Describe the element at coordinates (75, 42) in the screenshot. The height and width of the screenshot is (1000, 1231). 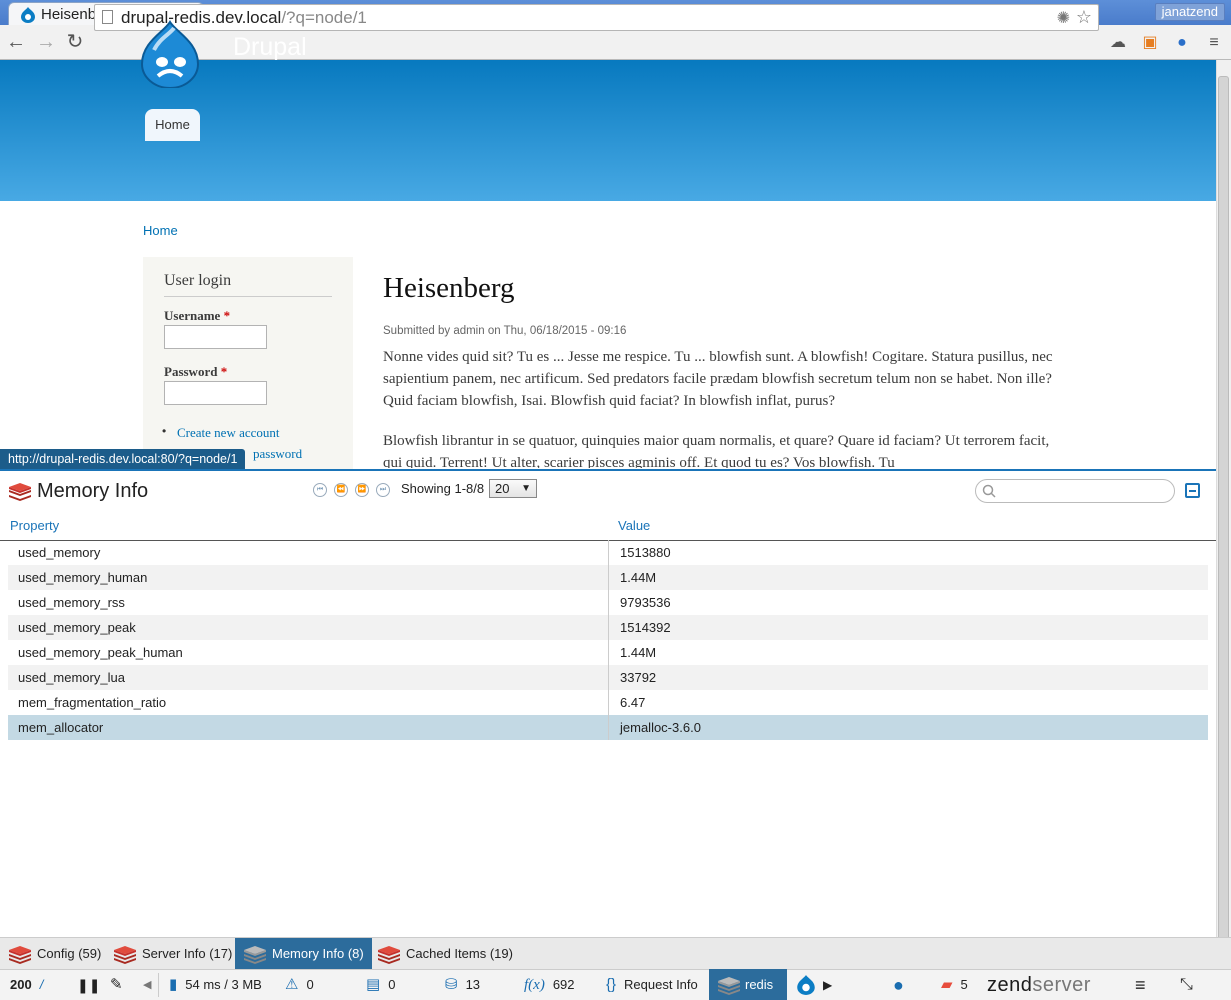
I see `reload-icon: ↻` at that location.